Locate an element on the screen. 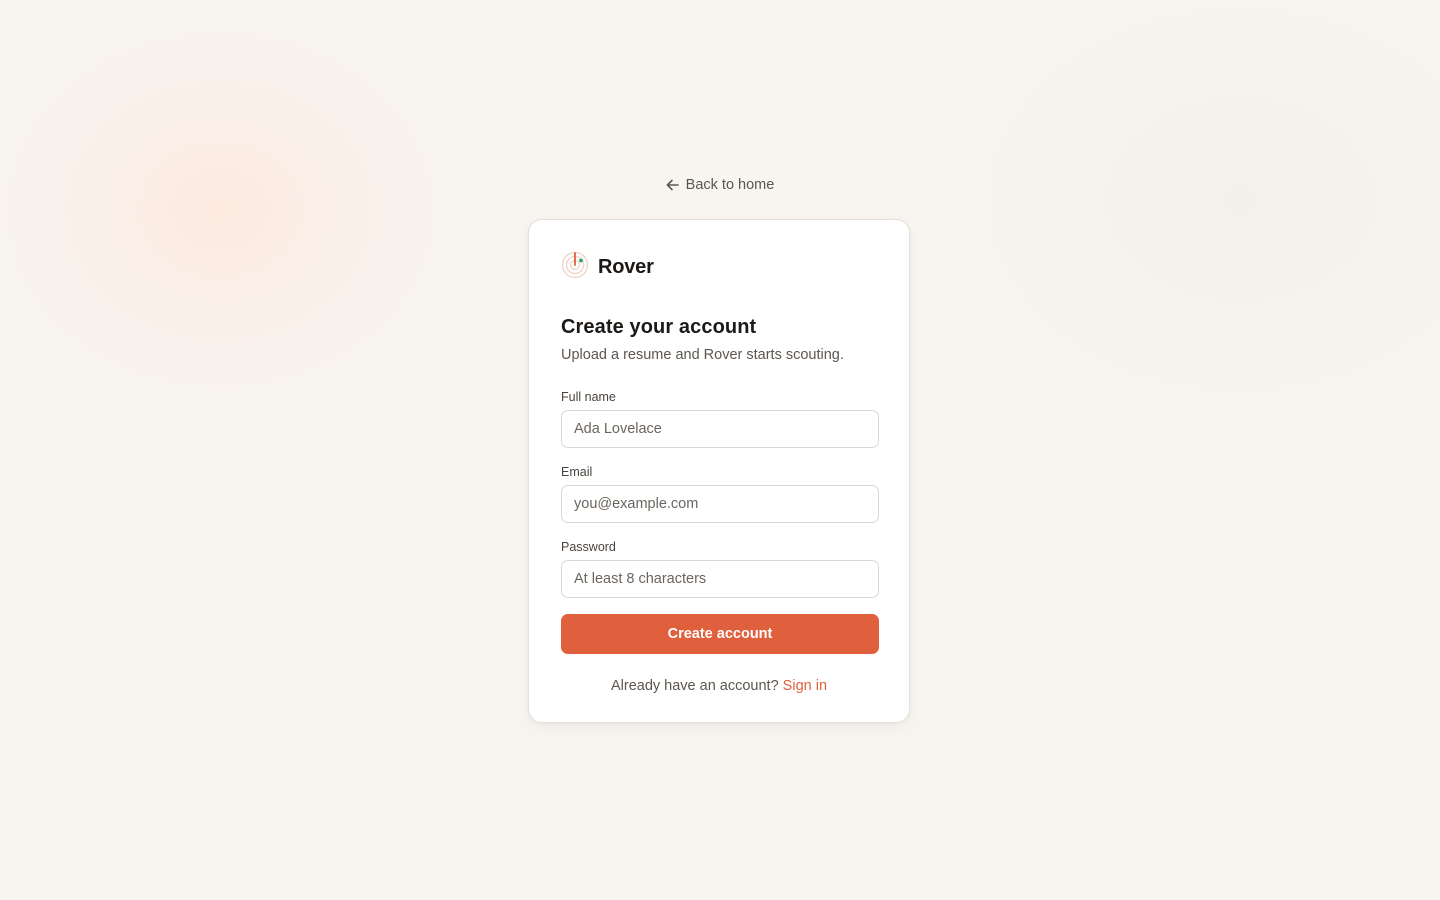 Image resolution: width=1440 pixels, height=900 pixels. full-name-field-group: Full name is located at coordinates (720, 418).